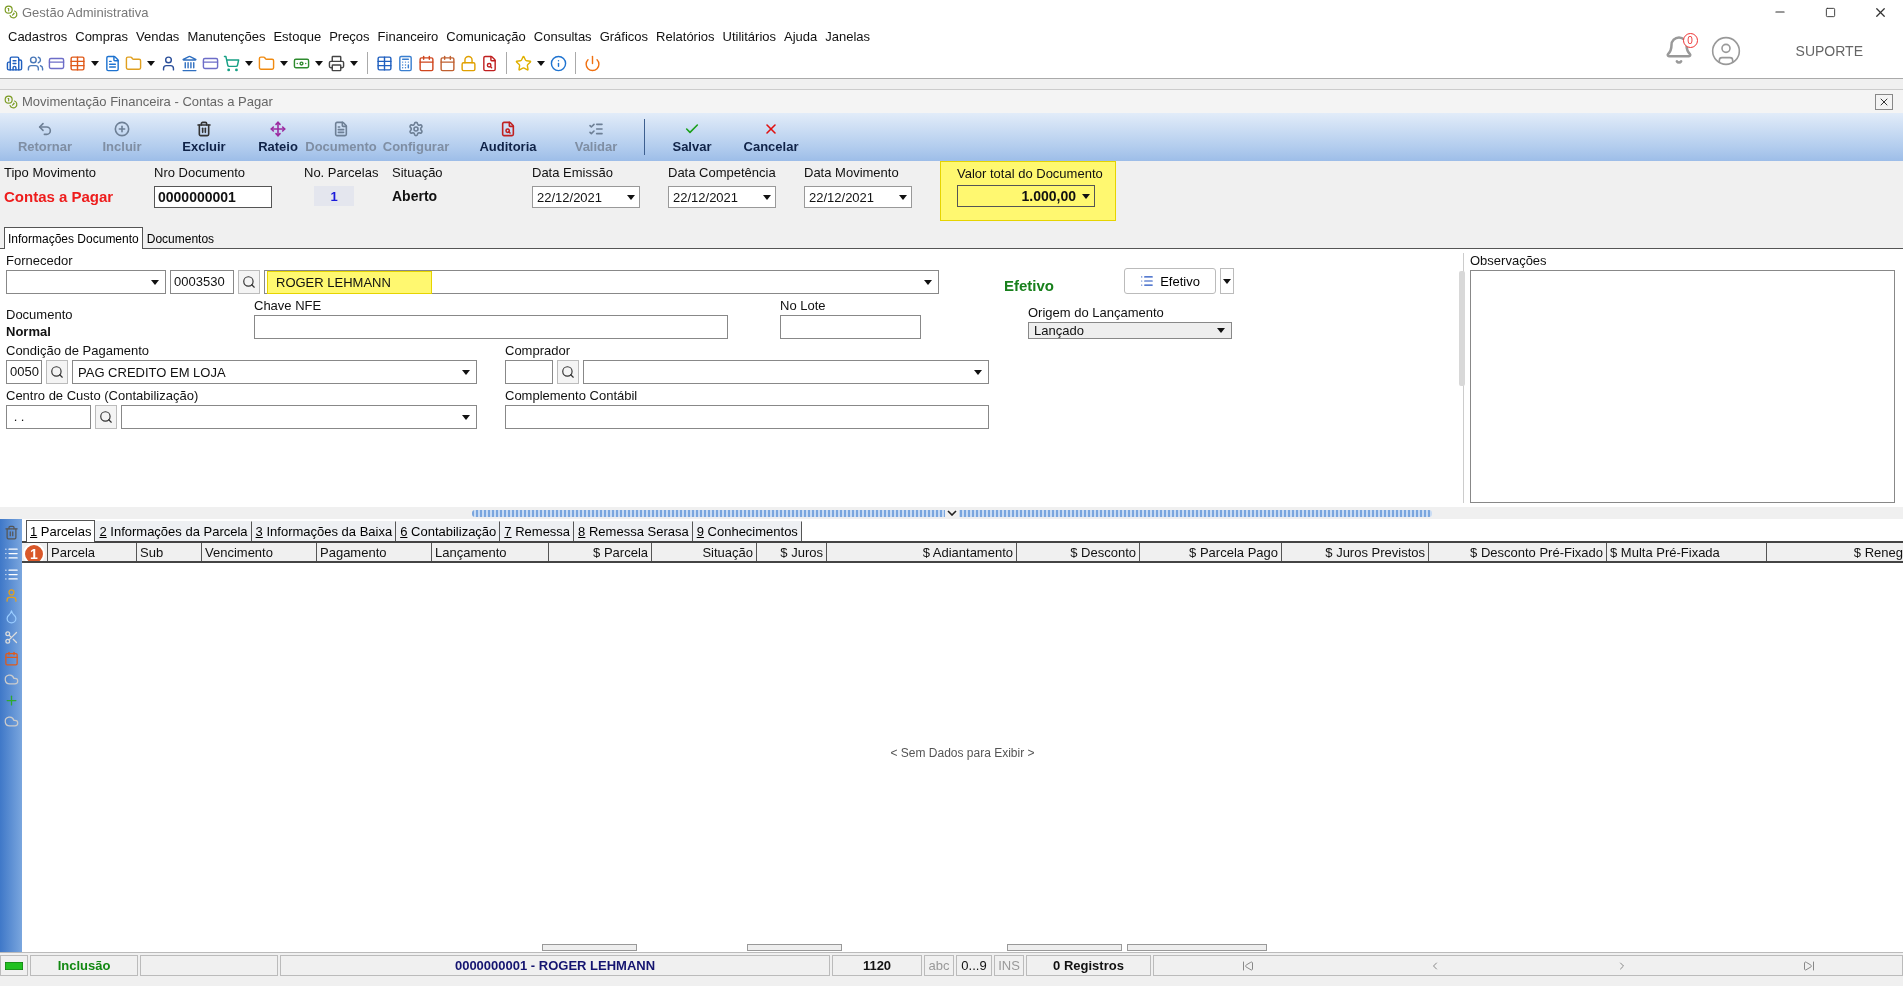  Describe the element at coordinates (792, 552) in the screenshot. I see `column-header: $ Juros` at that location.